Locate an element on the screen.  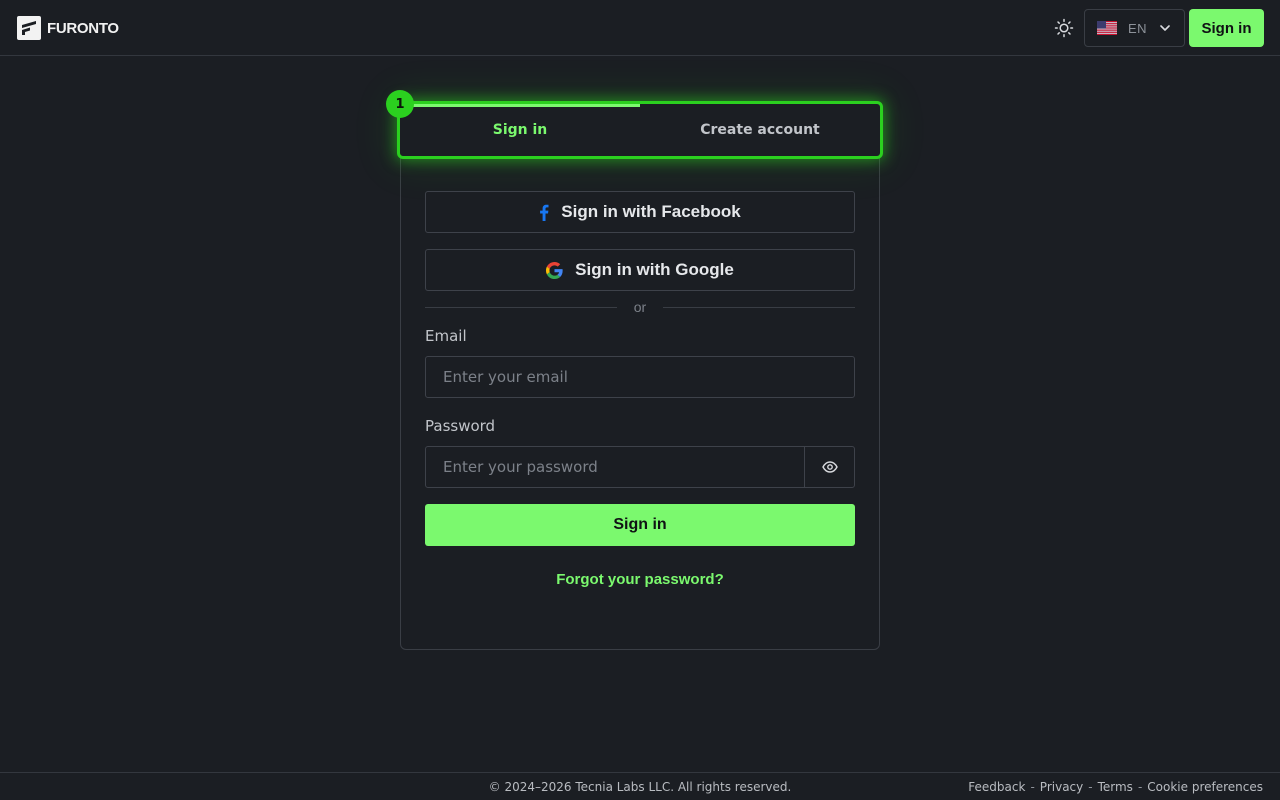
language-selector: EN is located at coordinates (1134, 28).